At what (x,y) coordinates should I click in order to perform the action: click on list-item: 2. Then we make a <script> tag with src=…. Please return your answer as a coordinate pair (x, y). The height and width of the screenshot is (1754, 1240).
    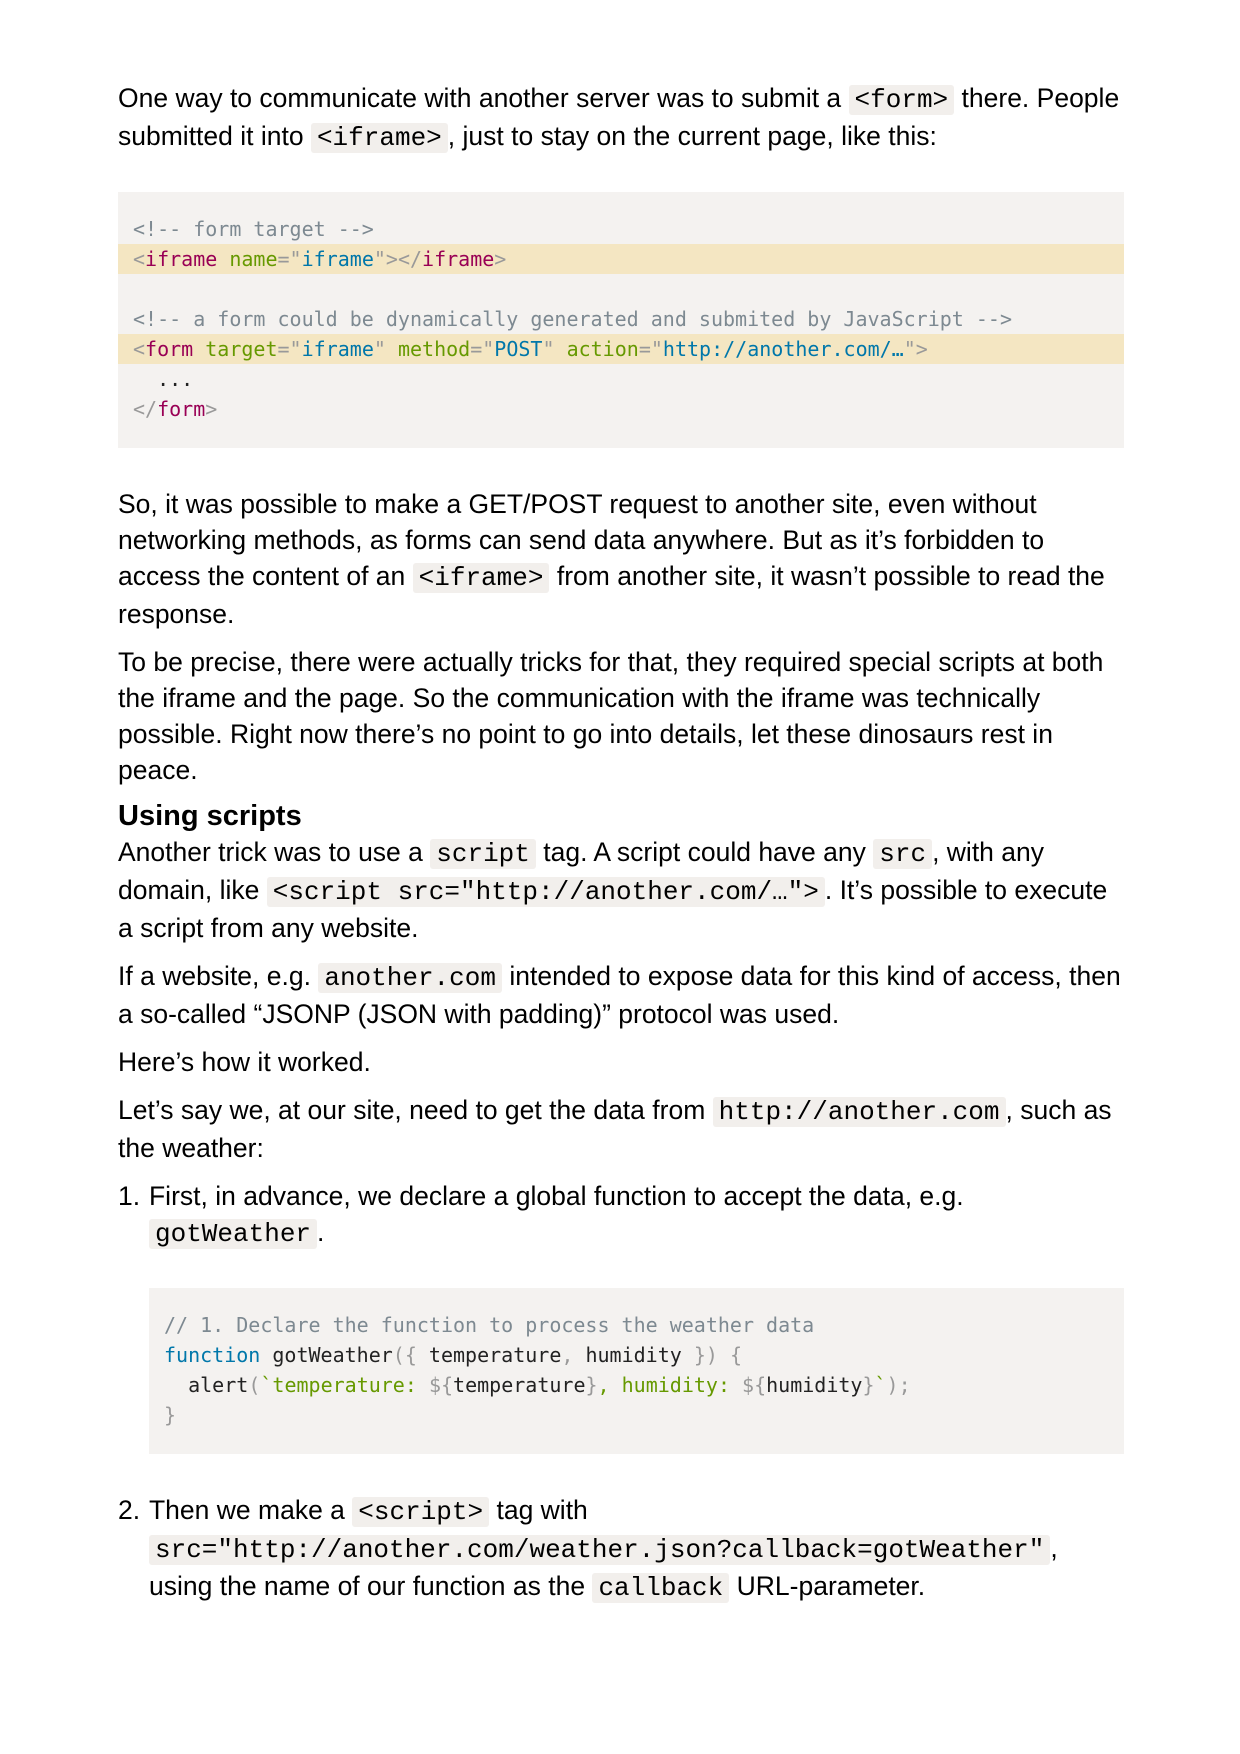
    Looking at the image, I should click on (621, 1549).